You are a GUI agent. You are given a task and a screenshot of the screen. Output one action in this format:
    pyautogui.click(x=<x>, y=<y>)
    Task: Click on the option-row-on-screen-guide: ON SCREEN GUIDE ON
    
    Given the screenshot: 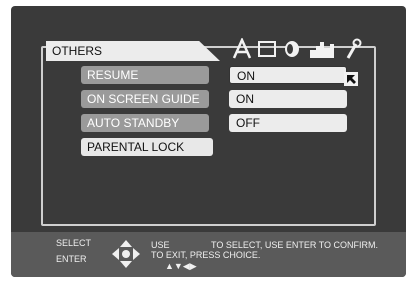 What is the action you would take?
    pyautogui.click(x=216, y=100)
    